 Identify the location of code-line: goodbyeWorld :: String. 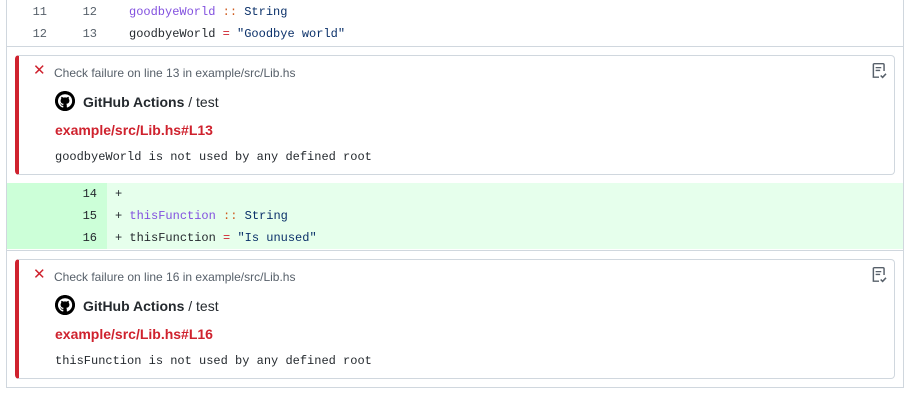
(208, 12).